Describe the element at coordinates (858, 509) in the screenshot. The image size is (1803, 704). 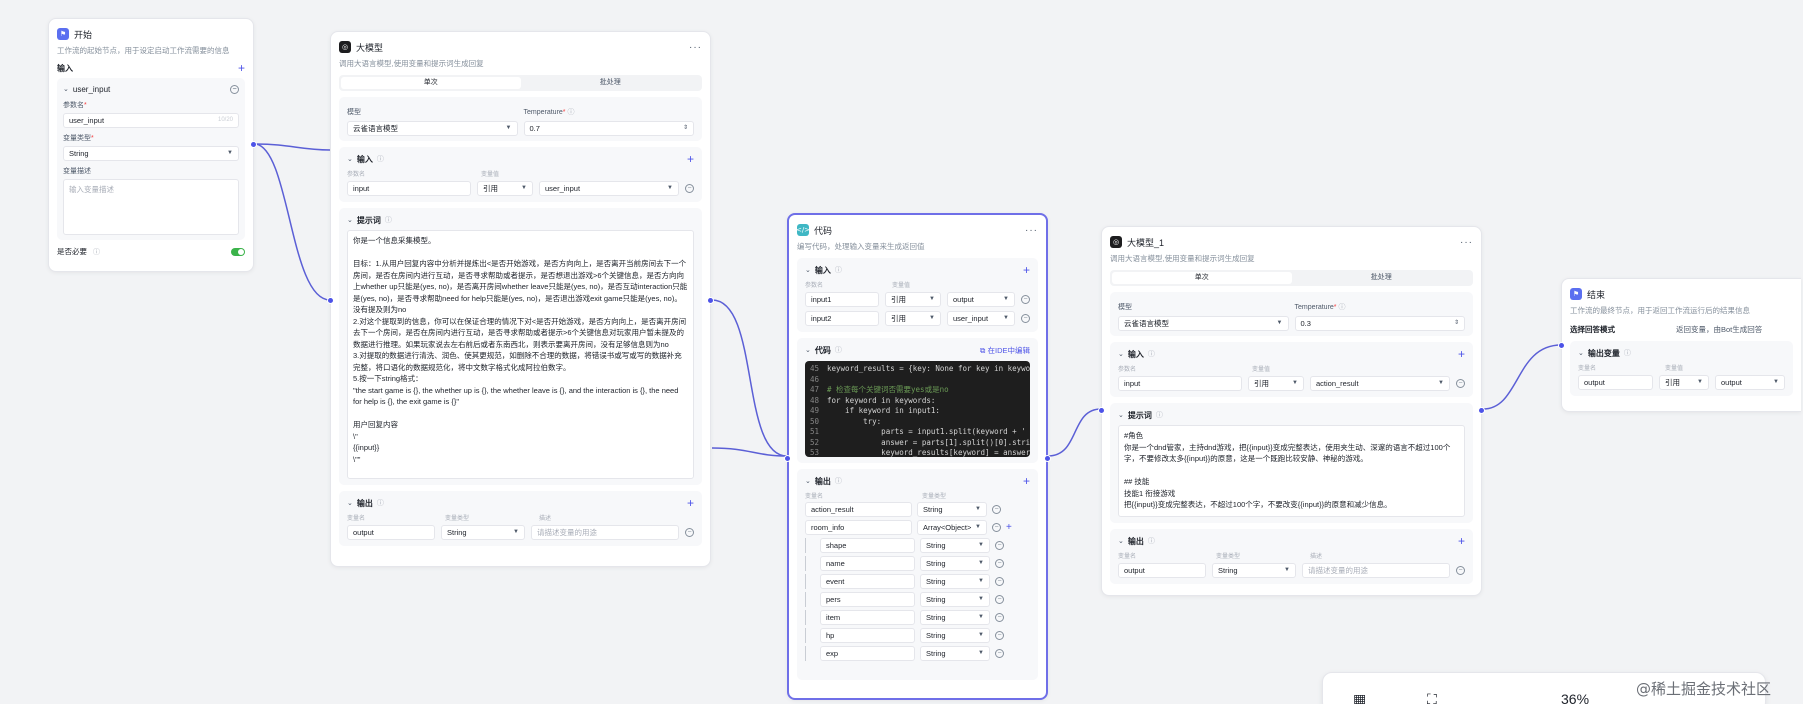
I see `output-name-input: action_result` at that location.